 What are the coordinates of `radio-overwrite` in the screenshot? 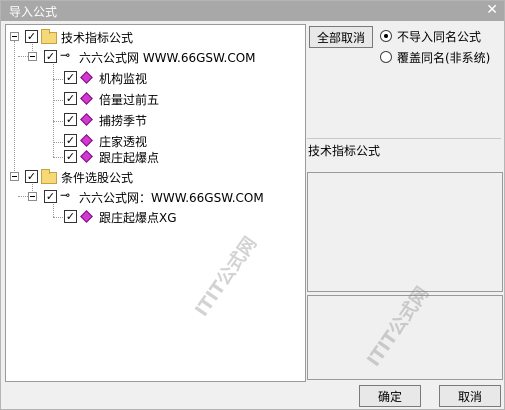 It's located at (386, 57).